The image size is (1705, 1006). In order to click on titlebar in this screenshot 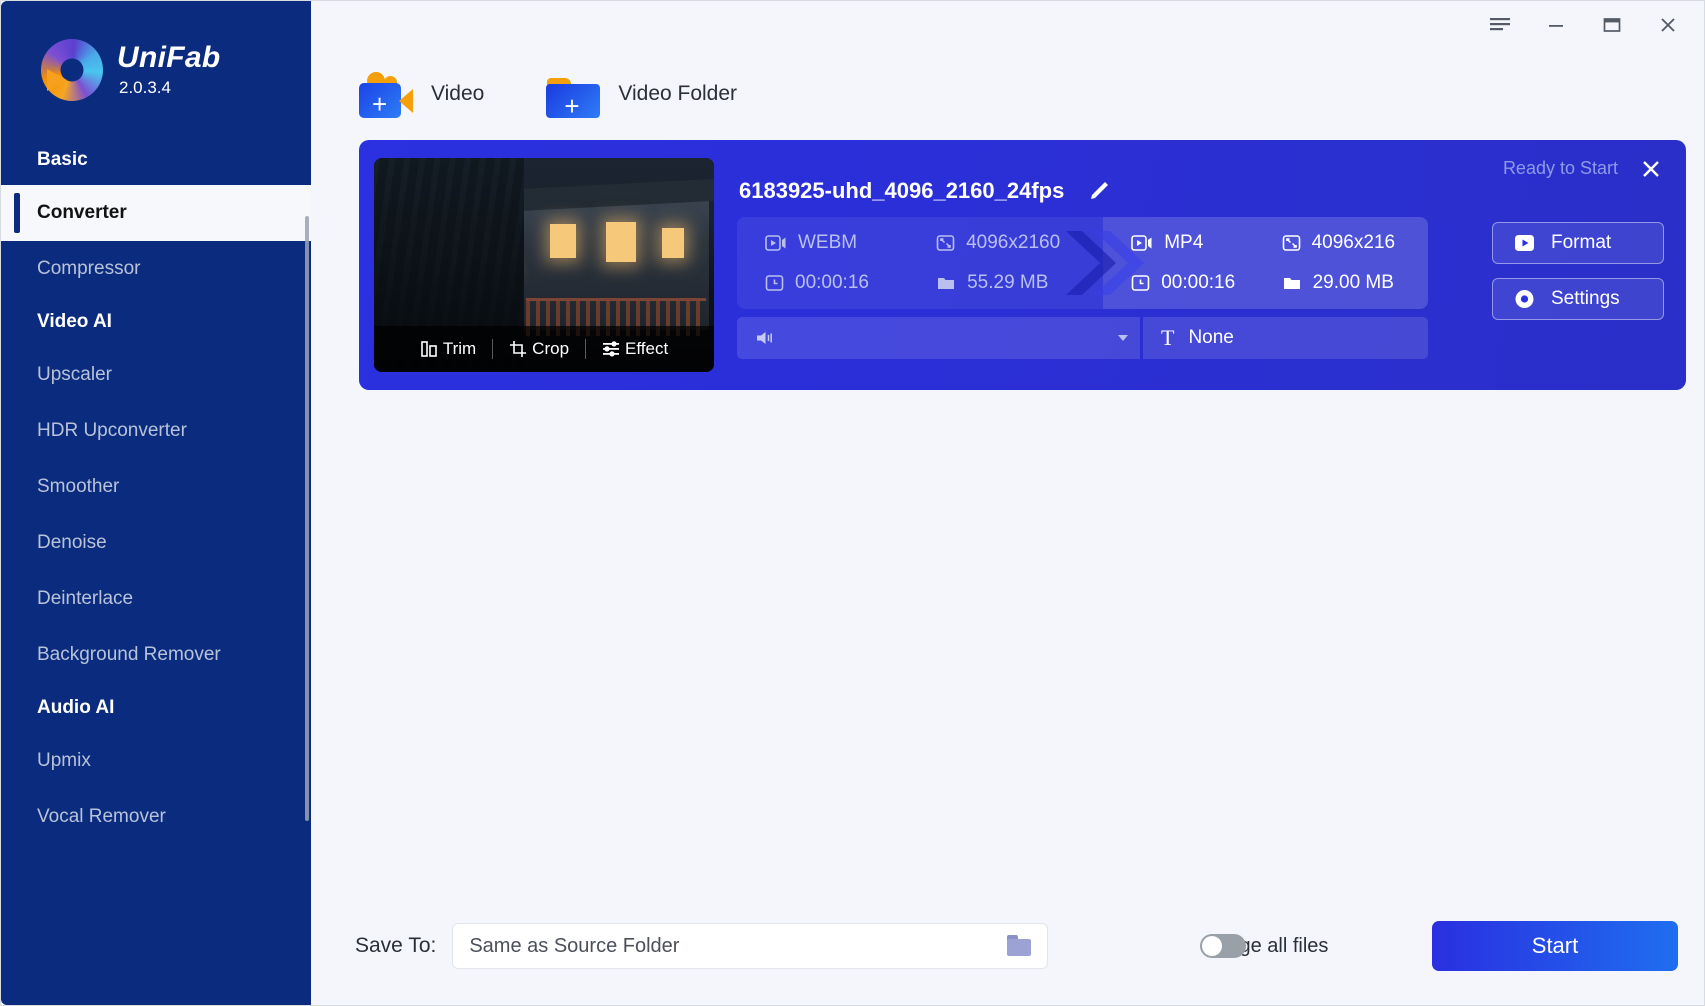, I will do `click(1007, 25)`.